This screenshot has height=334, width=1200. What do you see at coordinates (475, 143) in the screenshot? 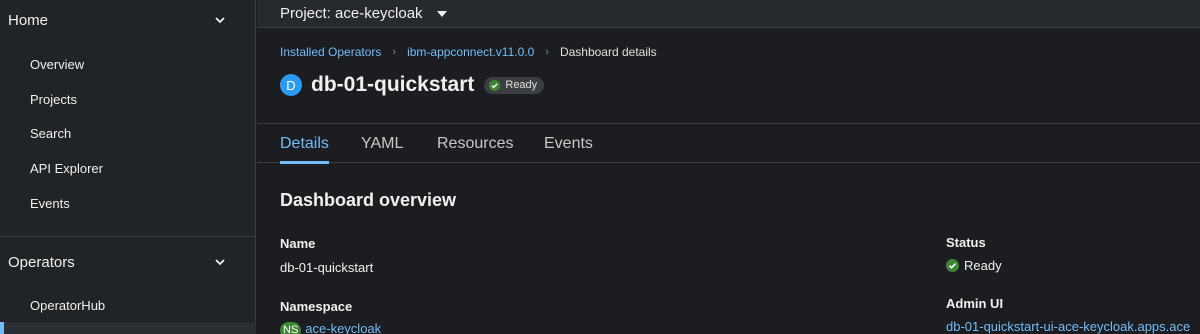
I see `tab-resources: Resources` at bounding box center [475, 143].